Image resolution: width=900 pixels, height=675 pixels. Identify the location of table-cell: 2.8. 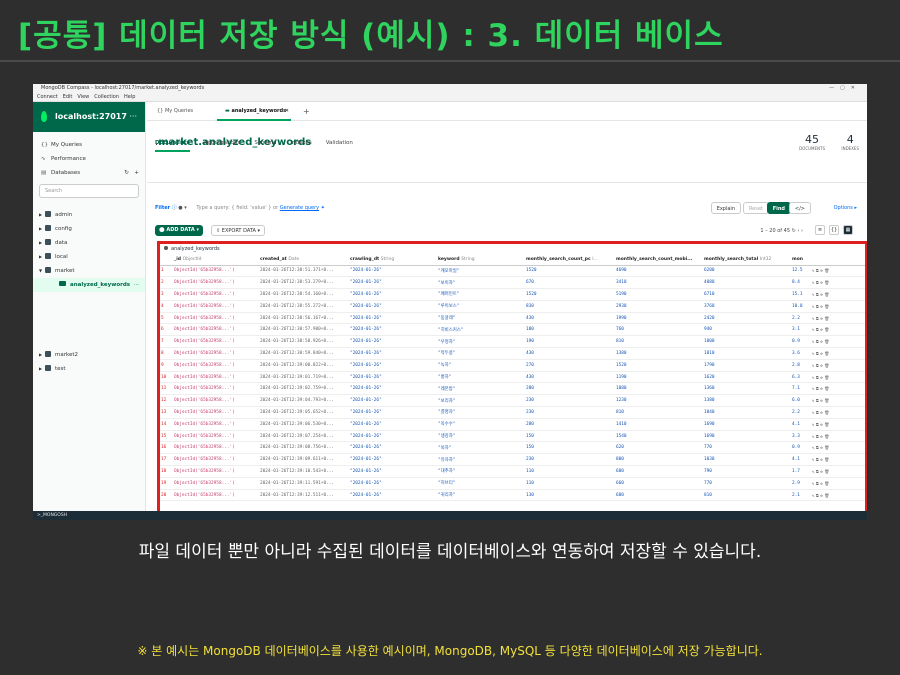
(800, 365).